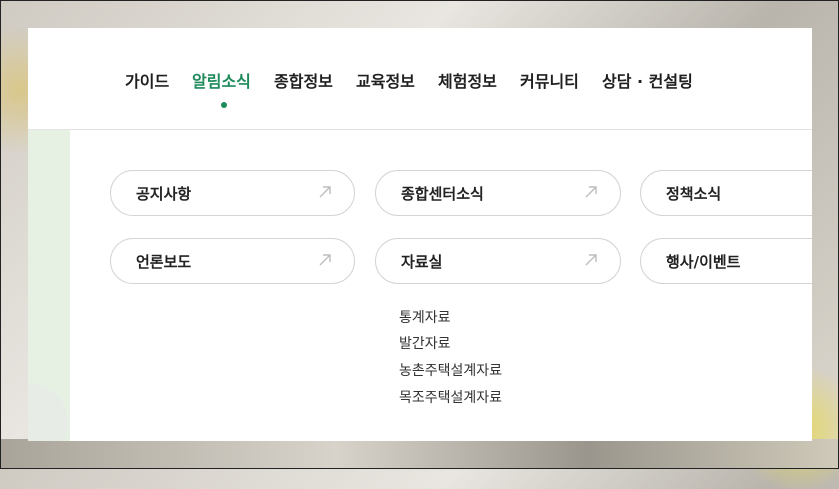 The height and width of the screenshot is (489, 839). Describe the element at coordinates (385, 80) in the screenshot. I see `nav-education-info: 교육정보` at that location.